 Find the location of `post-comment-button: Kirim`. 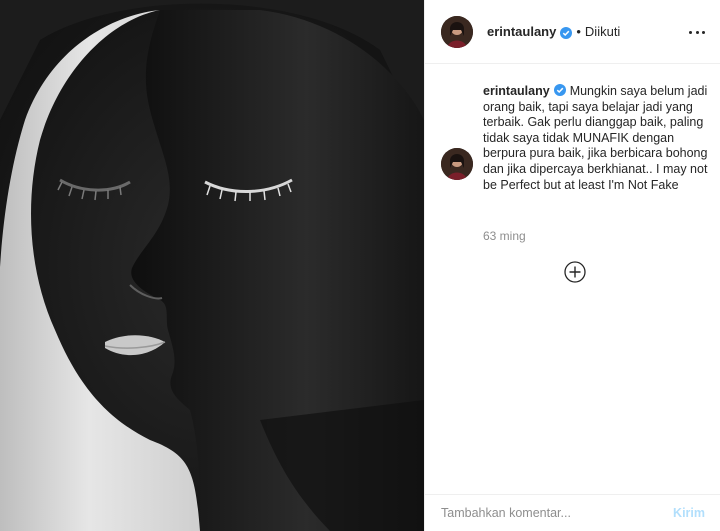

post-comment-button: Kirim is located at coordinates (689, 513).